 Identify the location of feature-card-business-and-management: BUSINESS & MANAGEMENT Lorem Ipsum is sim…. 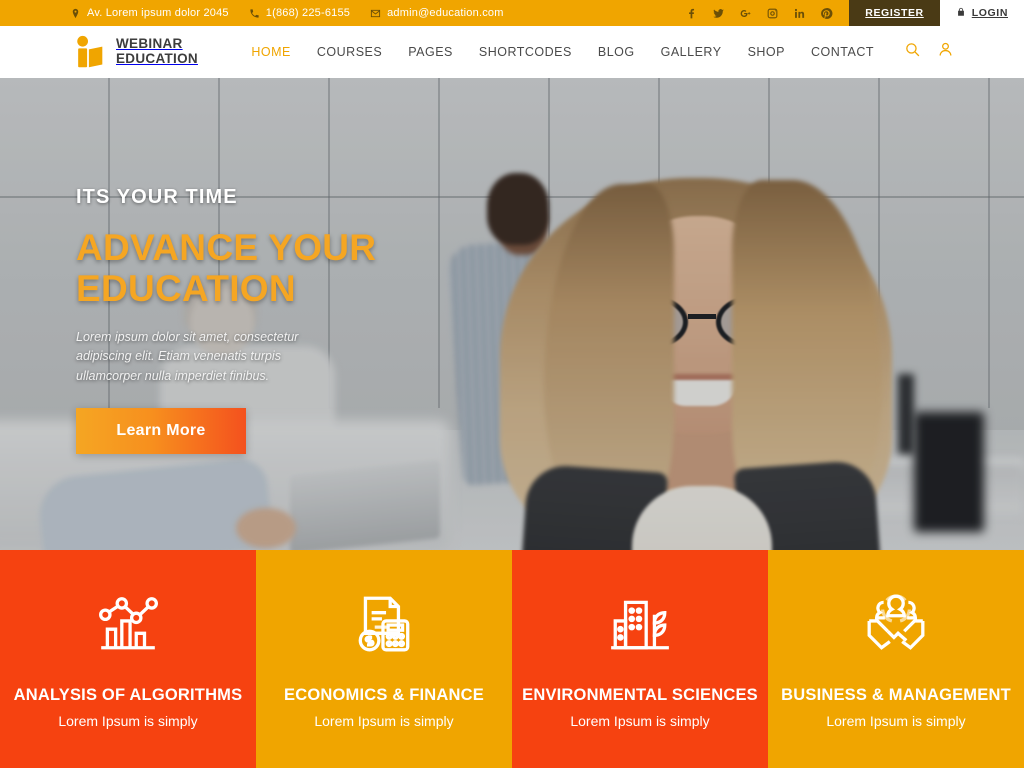
(896, 659).